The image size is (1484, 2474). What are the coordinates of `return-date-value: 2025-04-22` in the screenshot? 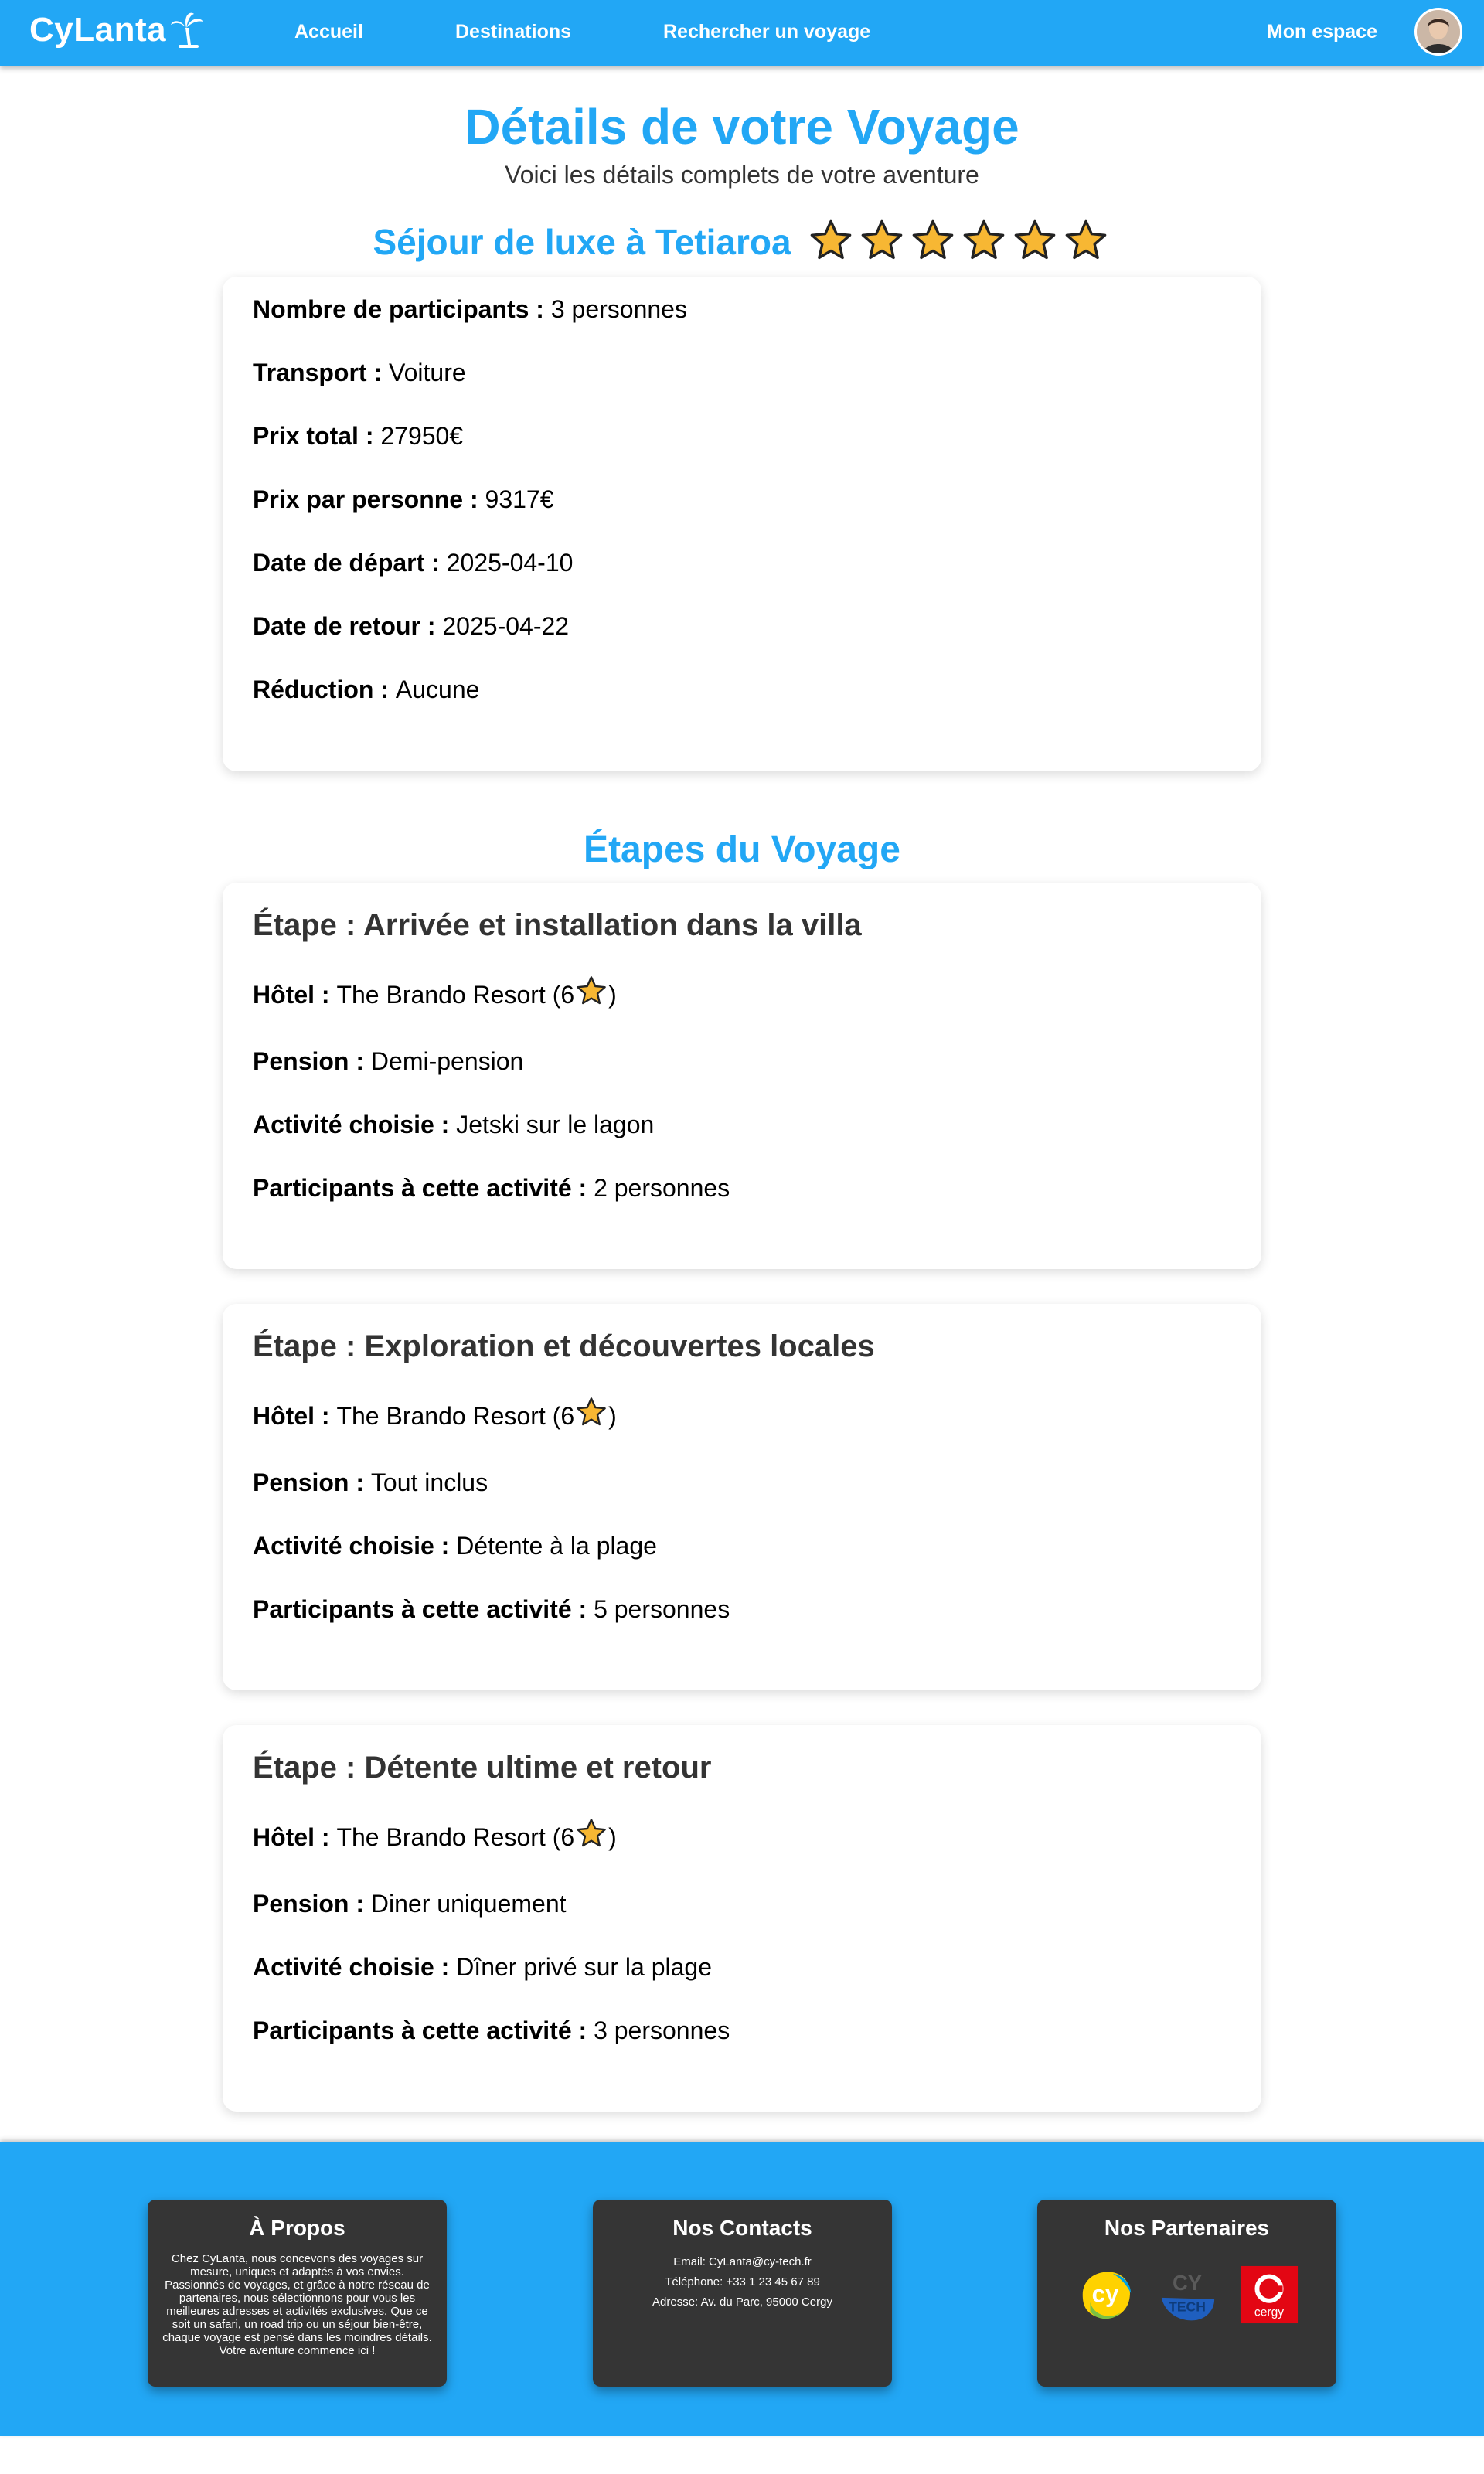 It's located at (506, 626).